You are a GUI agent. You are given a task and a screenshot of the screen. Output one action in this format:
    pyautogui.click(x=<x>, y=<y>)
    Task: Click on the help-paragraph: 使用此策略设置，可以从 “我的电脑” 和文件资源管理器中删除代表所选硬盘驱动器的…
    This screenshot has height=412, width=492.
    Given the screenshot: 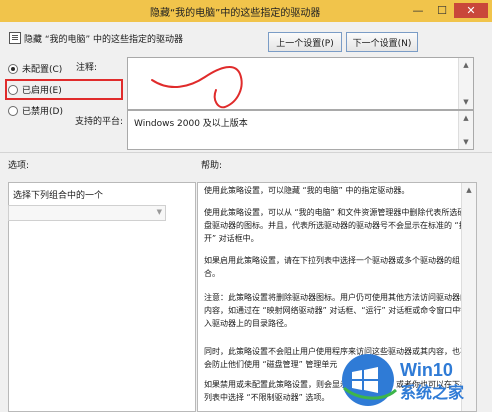 What is the action you would take?
    pyautogui.click(x=335, y=225)
    